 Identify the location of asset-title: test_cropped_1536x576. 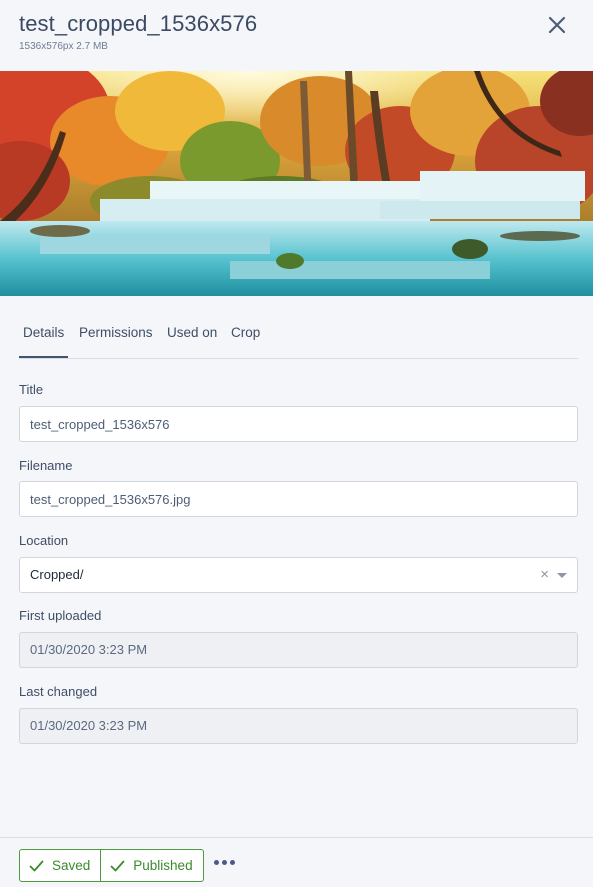
(138, 23).